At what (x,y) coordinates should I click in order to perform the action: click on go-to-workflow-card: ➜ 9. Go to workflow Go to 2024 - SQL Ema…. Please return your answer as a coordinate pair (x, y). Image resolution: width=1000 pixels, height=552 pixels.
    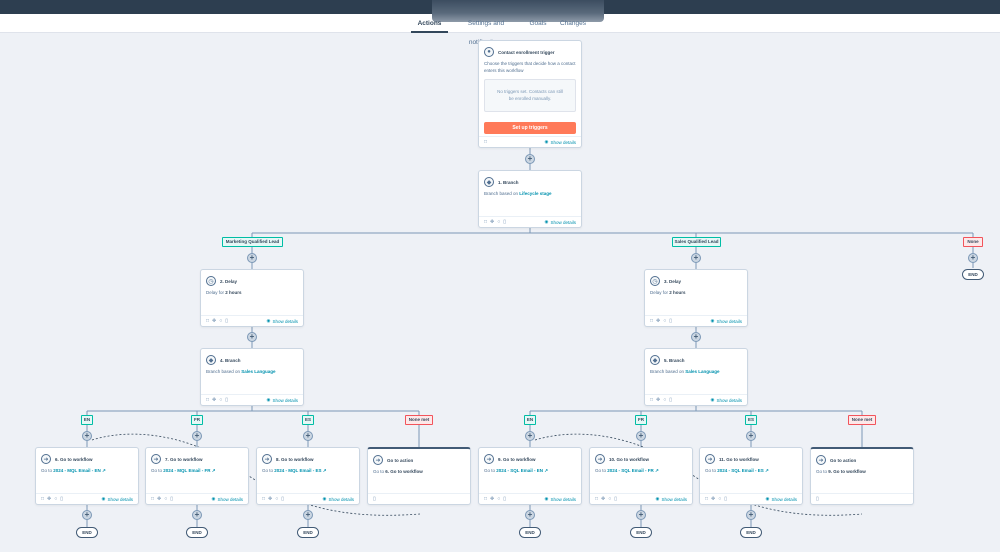
    Looking at the image, I should click on (530, 476).